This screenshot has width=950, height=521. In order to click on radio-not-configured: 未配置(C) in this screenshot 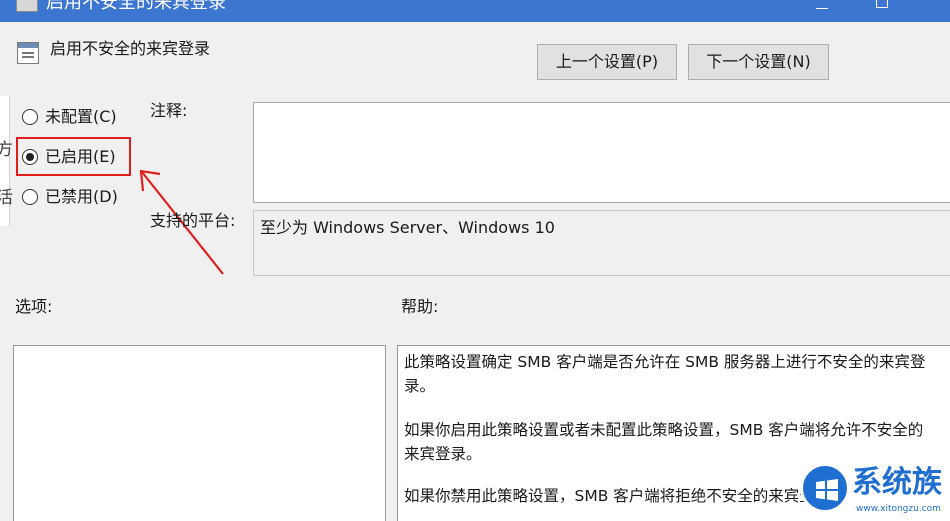, I will do `click(69, 117)`.